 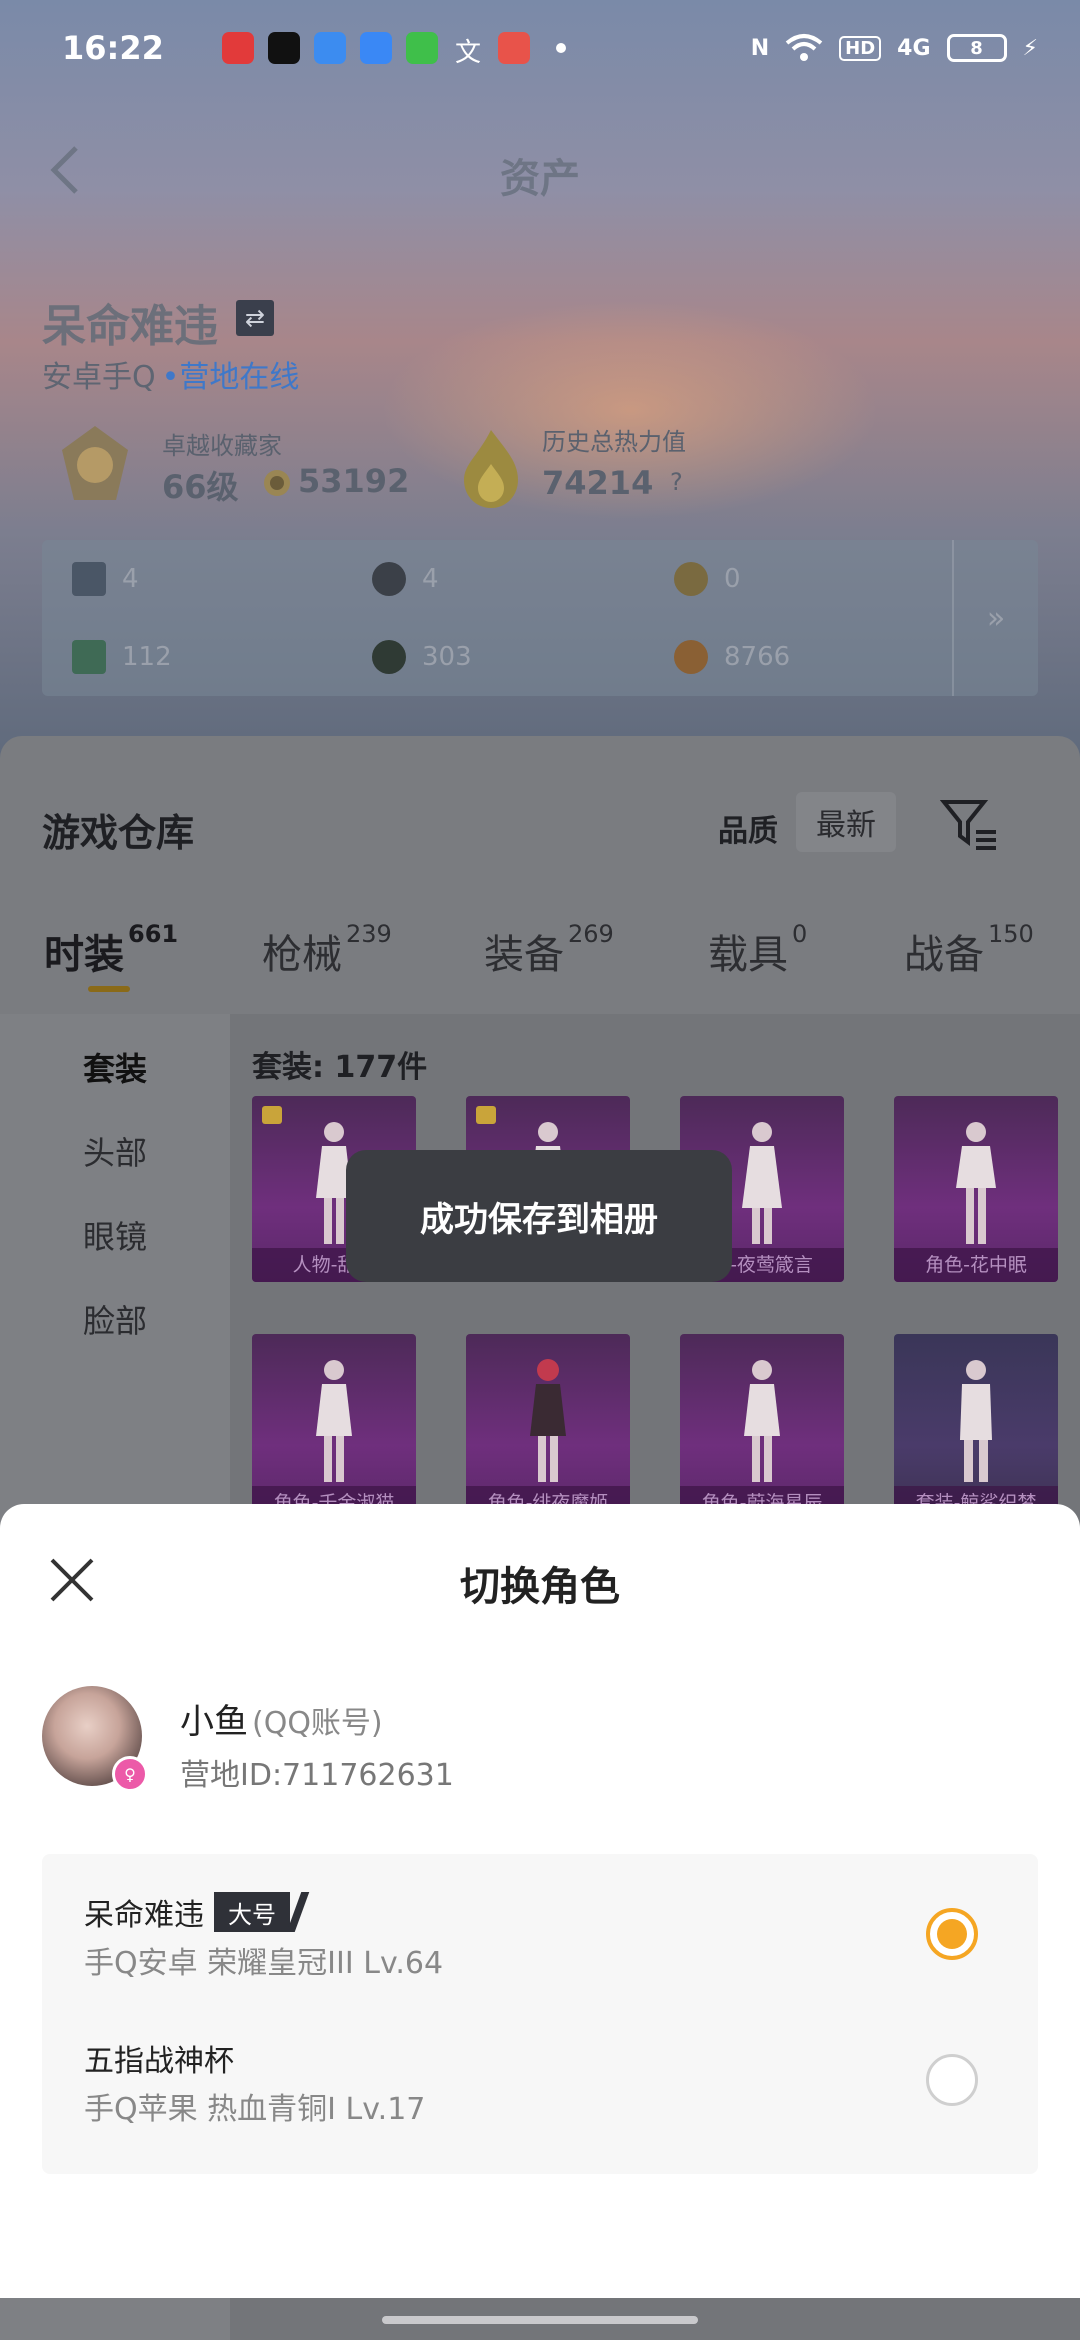 What do you see at coordinates (732, 579) in the screenshot?
I see `resource-value: 0` at bounding box center [732, 579].